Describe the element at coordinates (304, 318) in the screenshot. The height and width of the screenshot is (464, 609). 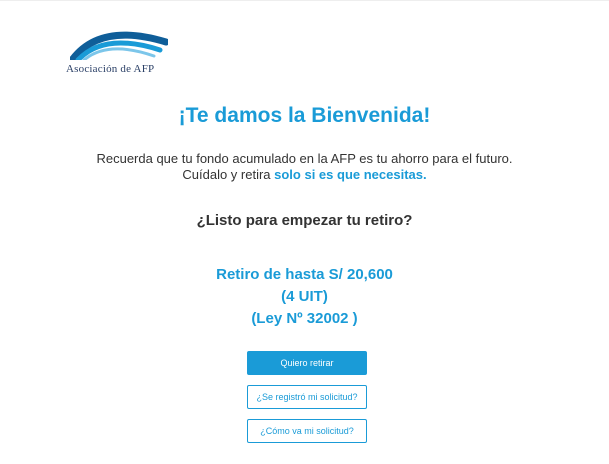
I see `withdrawal-law: (Ley Nº 32002 )` at that location.